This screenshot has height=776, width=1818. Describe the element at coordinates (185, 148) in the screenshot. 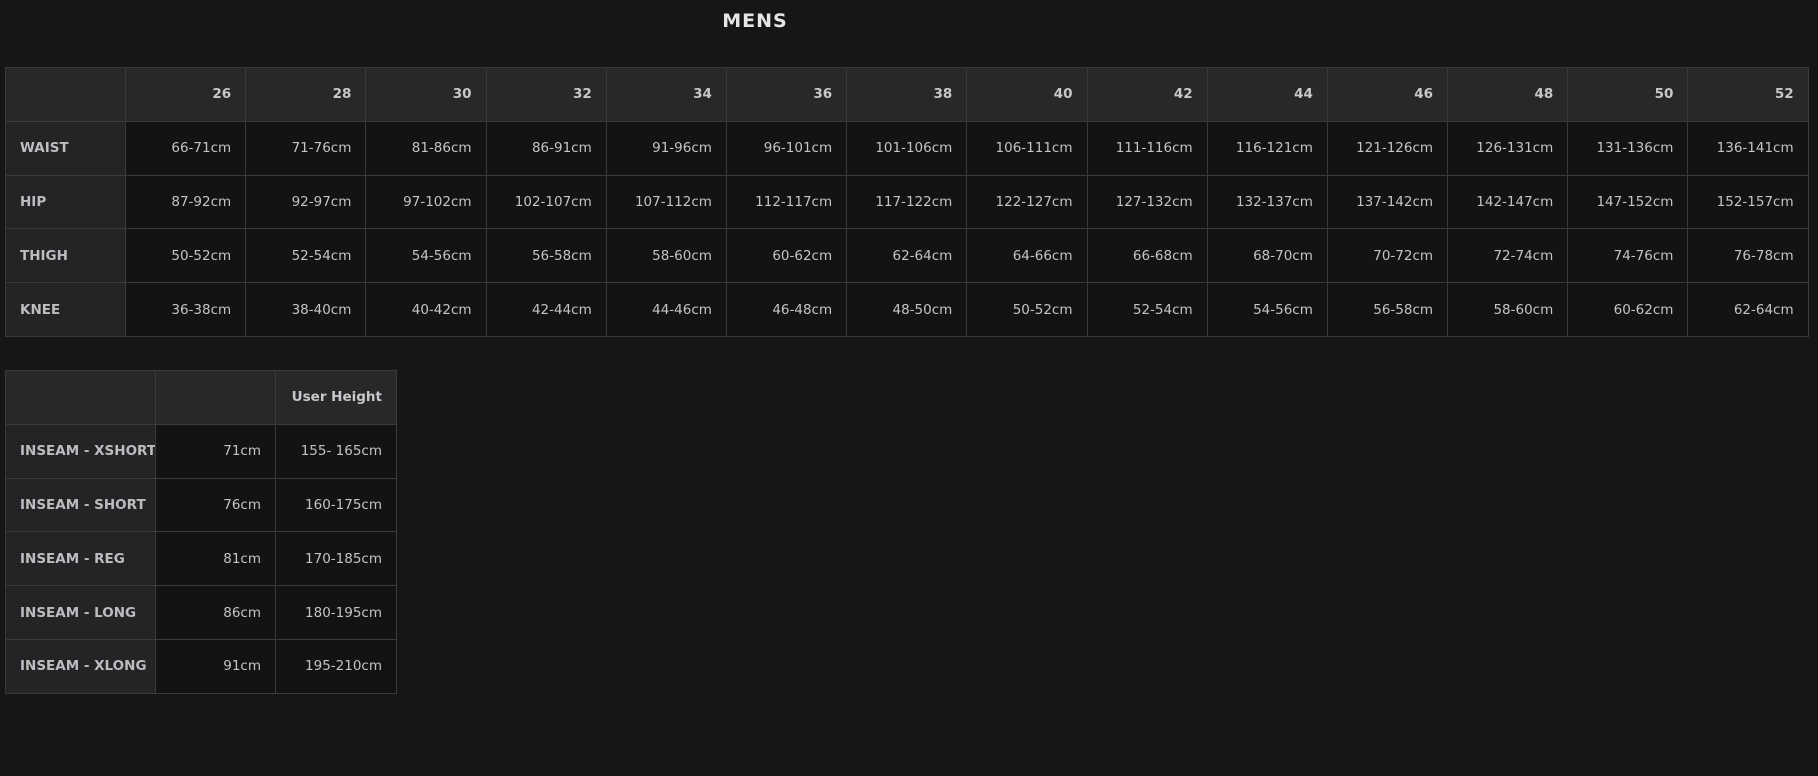

I see `table-cell: 66-71cm` at that location.